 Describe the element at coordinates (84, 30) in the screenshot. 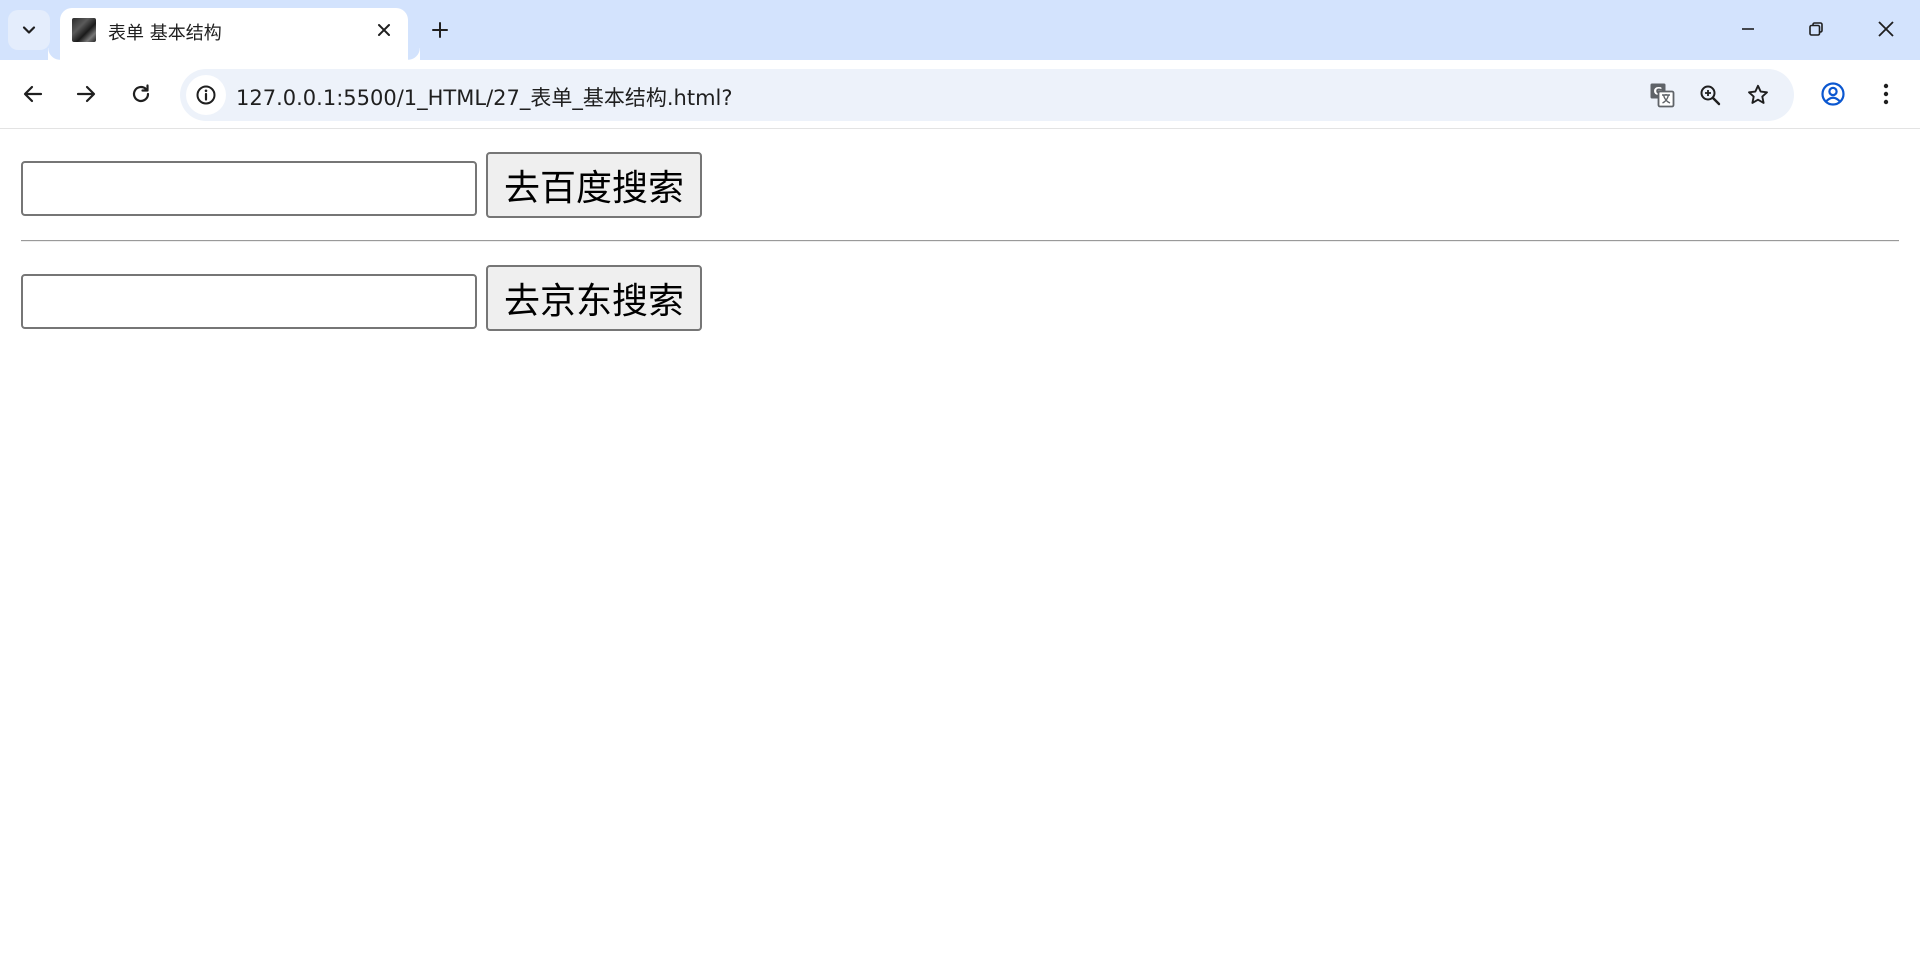

I see `favicon-icon` at that location.